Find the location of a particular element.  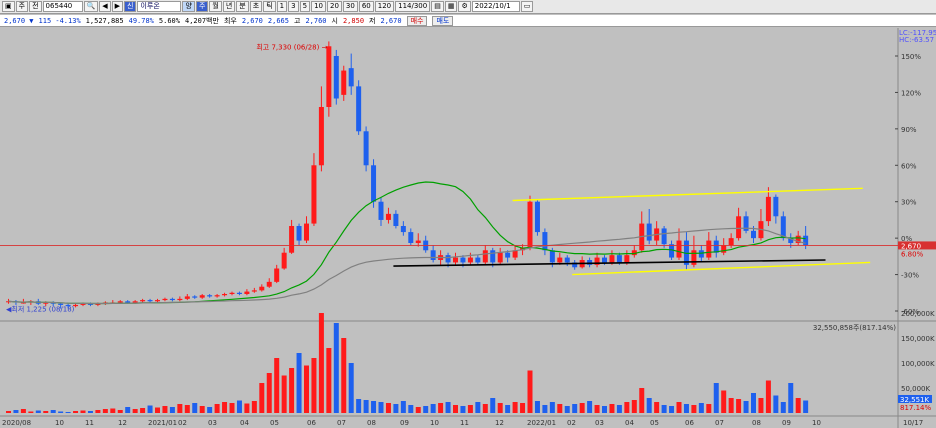

minute-1: 1 is located at coordinates (282, 6).